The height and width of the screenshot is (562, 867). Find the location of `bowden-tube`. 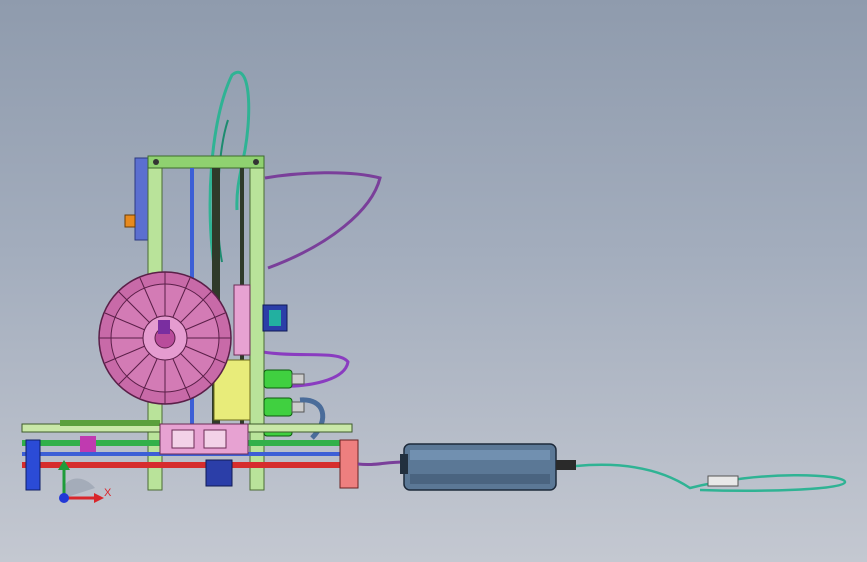

bowden-tube is located at coordinates (323, 220).